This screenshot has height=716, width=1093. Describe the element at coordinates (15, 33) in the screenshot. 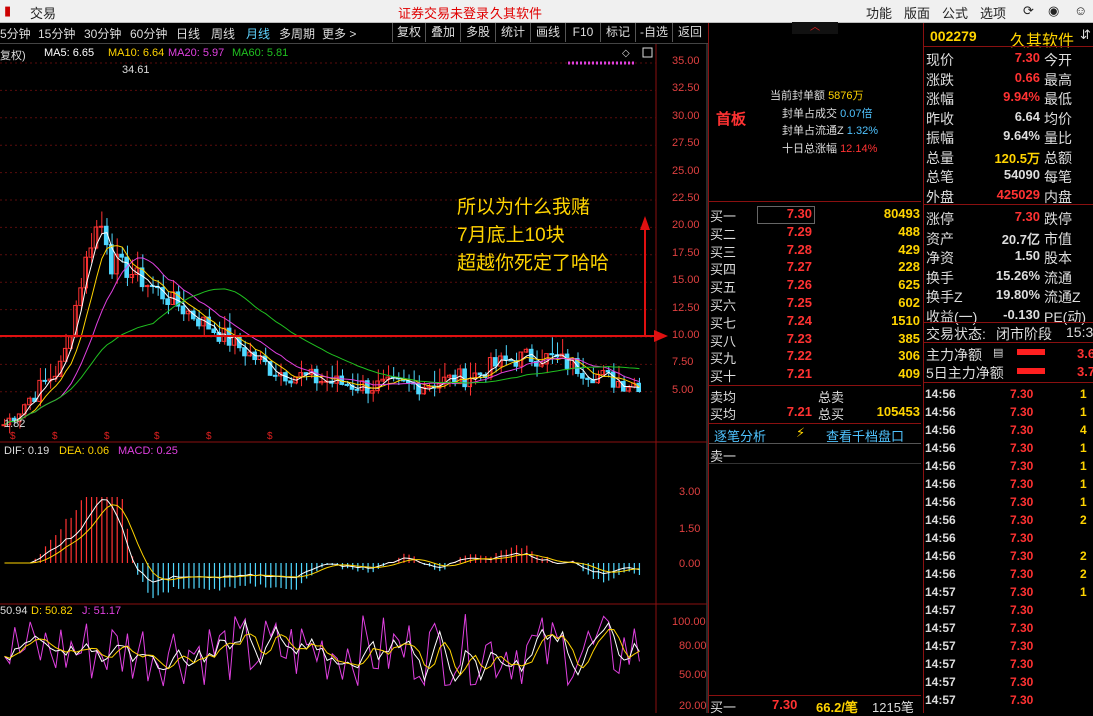

I see `tab-5min: 5分钟` at that location.